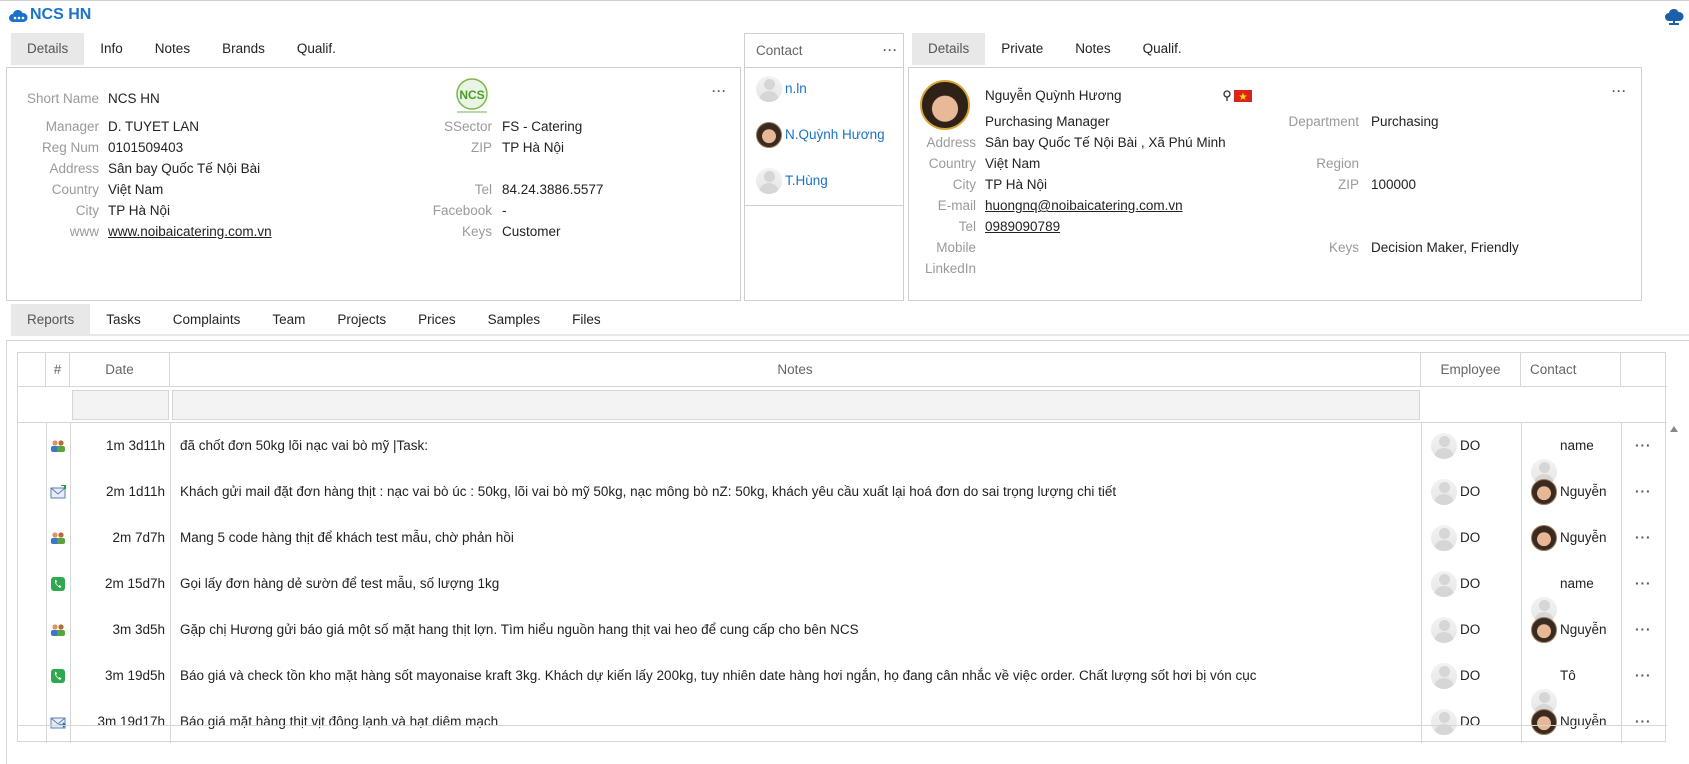  Describe the element at coordinates (111, 49) in the screenshot. I see `tab-company-info: Info` at that location.